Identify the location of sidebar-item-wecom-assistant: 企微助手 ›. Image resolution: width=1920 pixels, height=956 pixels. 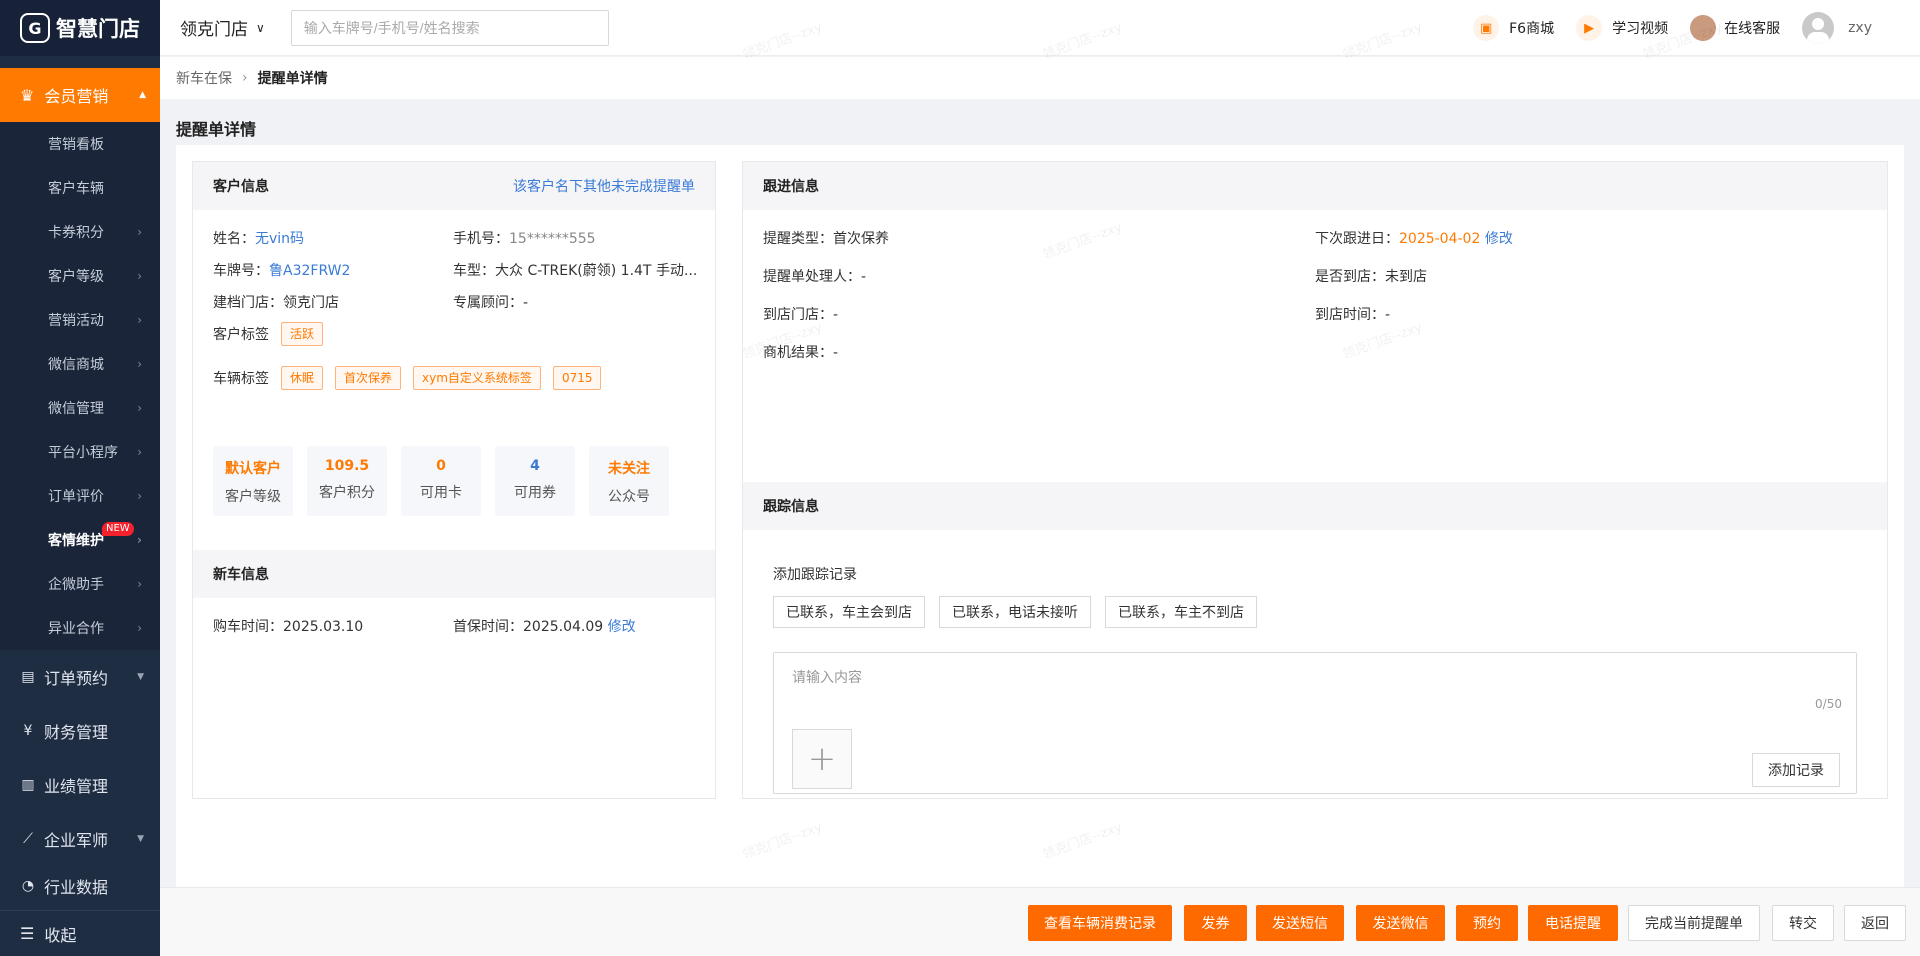
(80, 584).